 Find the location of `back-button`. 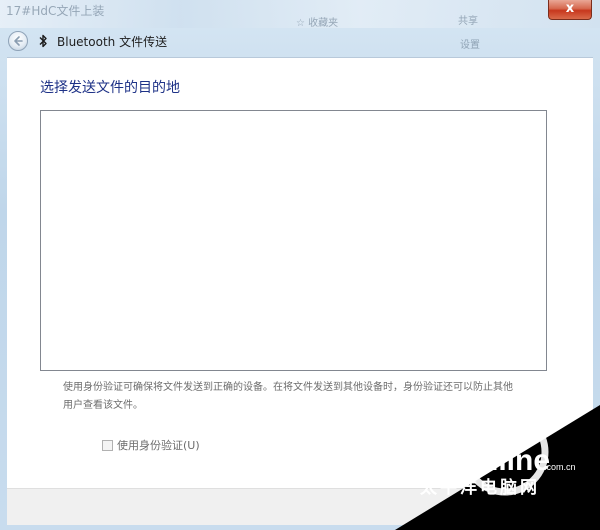

back-button is located at coordinates (18, 41).